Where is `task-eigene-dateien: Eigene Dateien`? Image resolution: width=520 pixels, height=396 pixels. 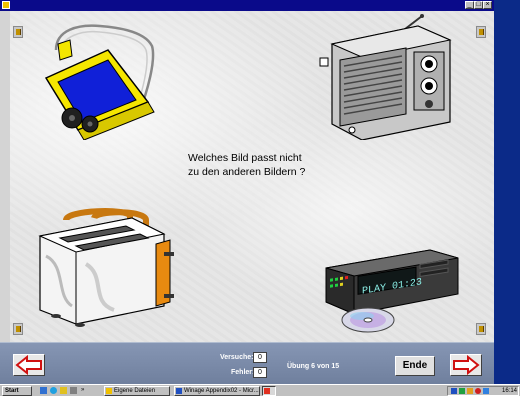
task-eigene-dateien: Eigene Dateien is located at coordinates (137, 391).